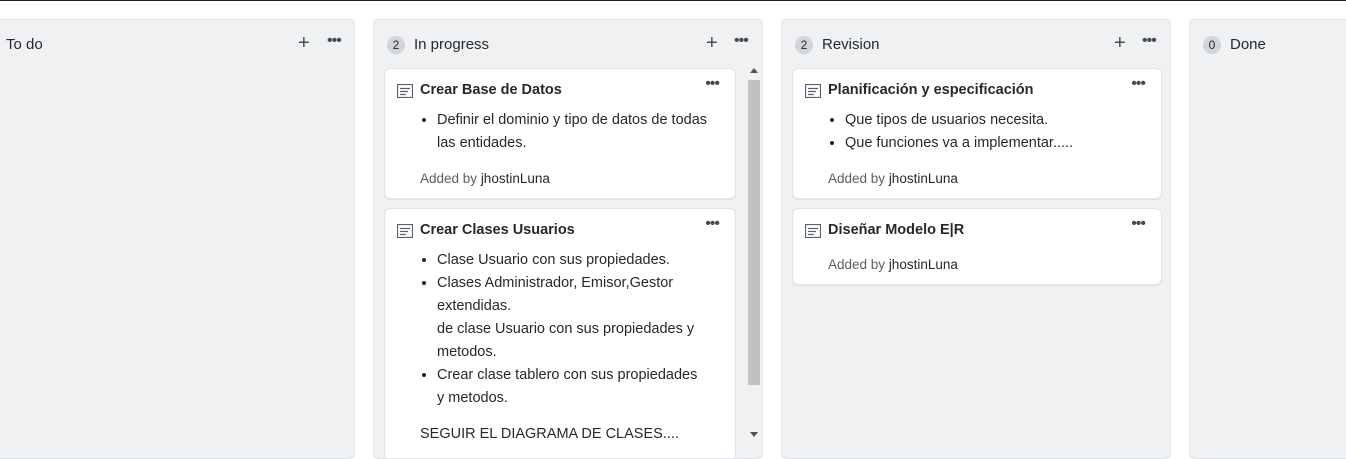 This screenshot has width=1346, height=459. What do you see at coordinates (754, 232) in the screenshot?
I see `scrollbar-thumb` at bounding box center [754, 232].